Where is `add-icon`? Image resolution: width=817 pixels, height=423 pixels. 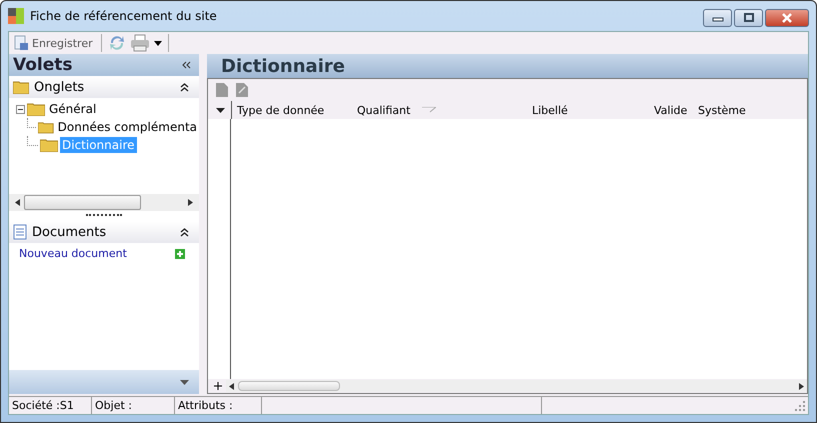 add-icon is located at coordinates (180, 253).